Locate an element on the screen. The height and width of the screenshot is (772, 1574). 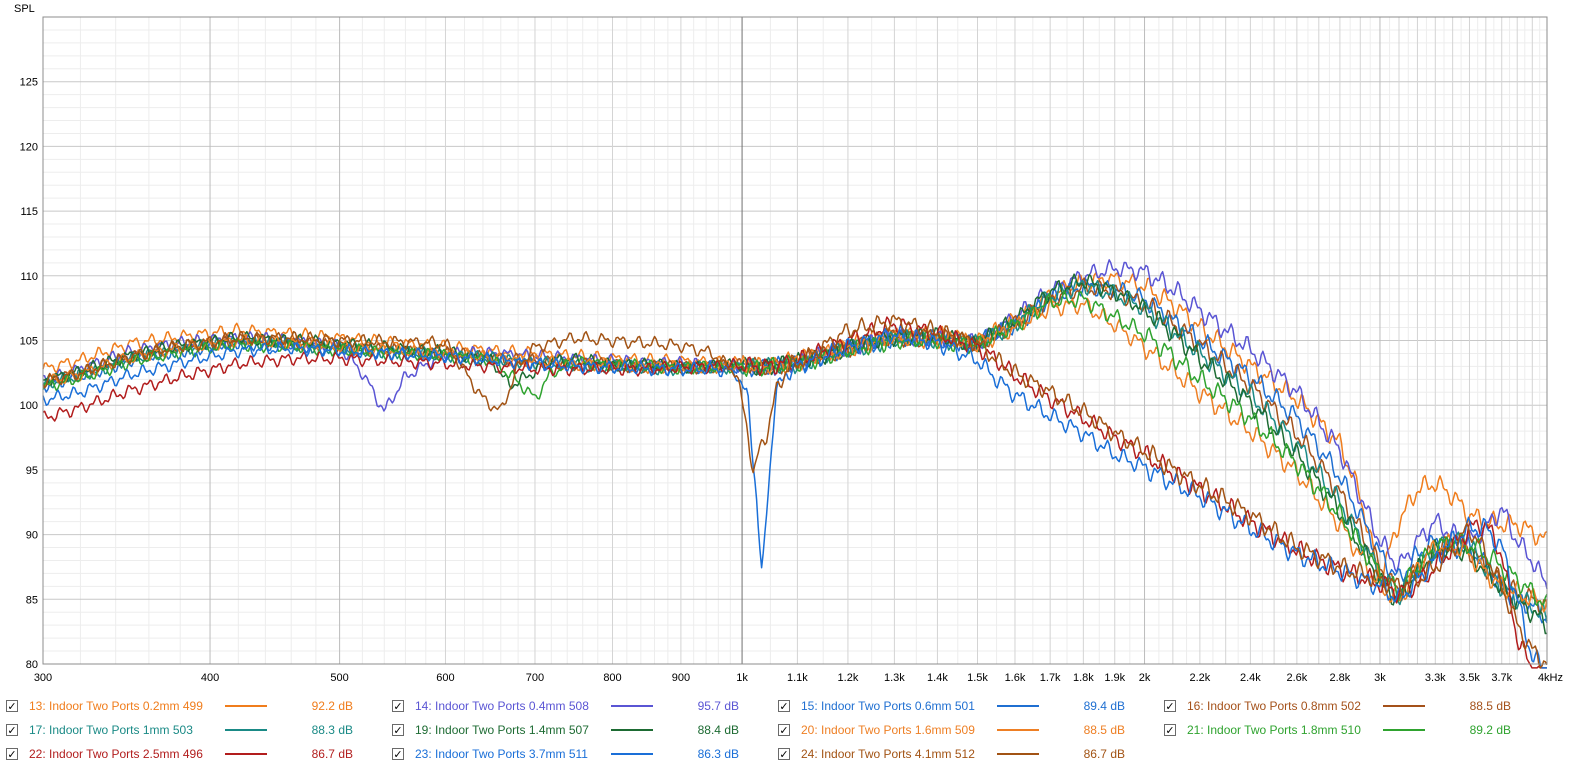
legend-series-name: 22: Indoor Two Ports 2.5mm 496 is located at coordinates (116, 754).